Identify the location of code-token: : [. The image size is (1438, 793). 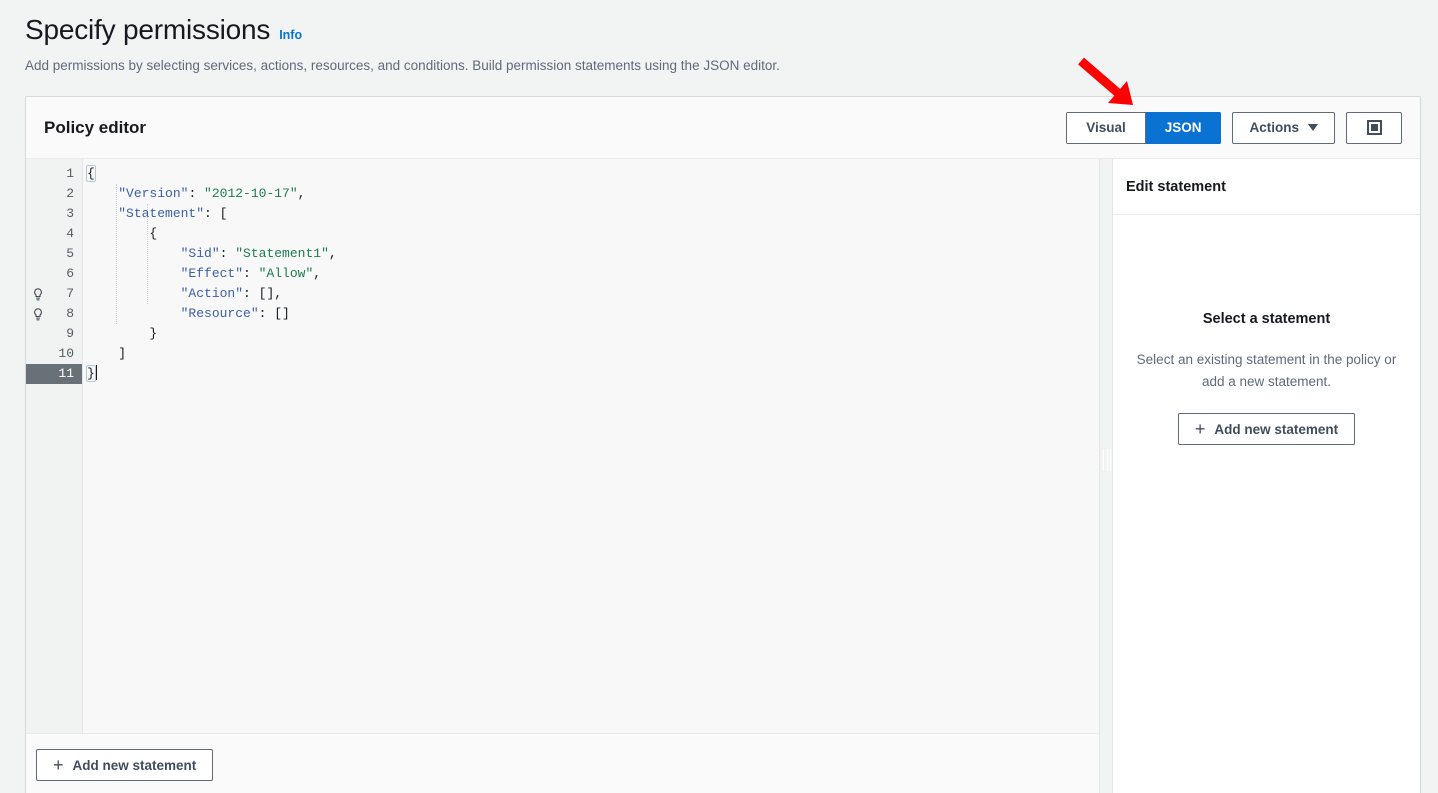
(216, 213).